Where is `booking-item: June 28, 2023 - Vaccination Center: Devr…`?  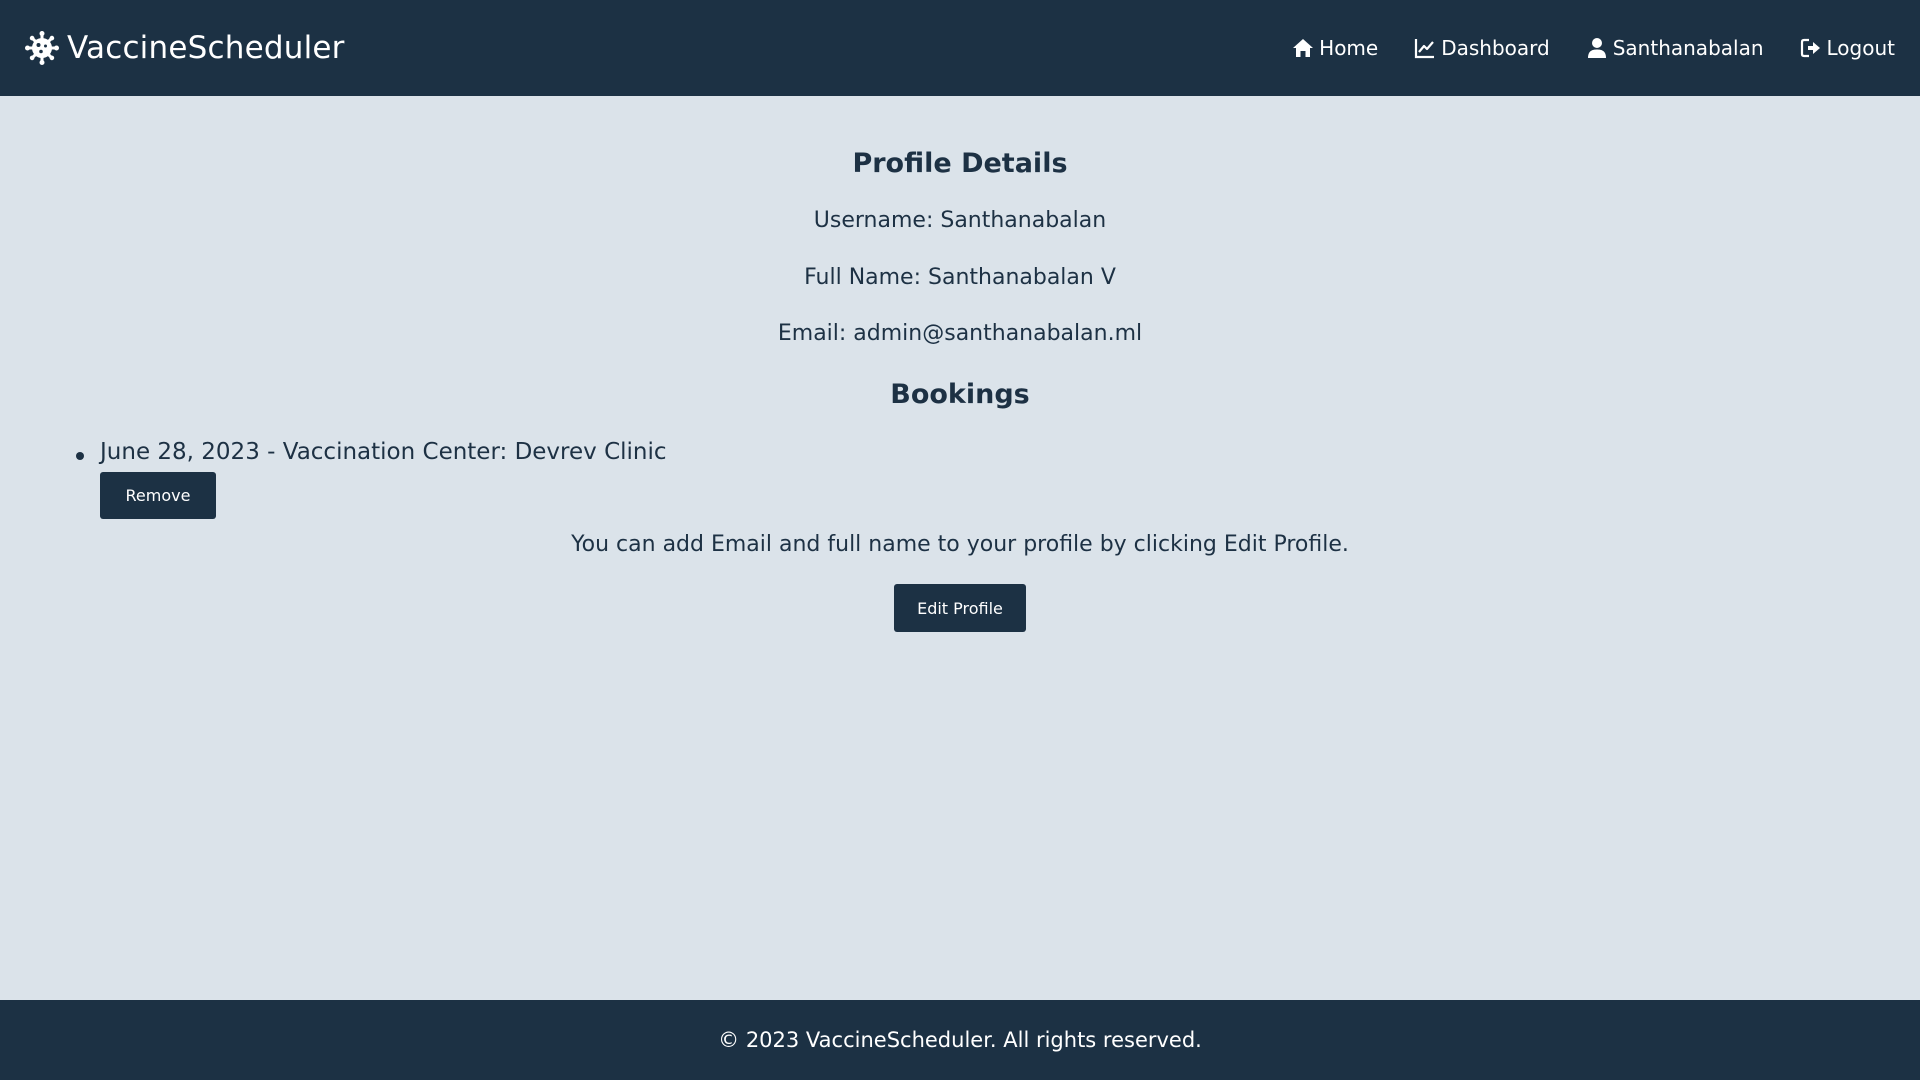
booking-item: June 28, 2023 - Vaccination Center: Devr… is located at coordinates (371, 452).